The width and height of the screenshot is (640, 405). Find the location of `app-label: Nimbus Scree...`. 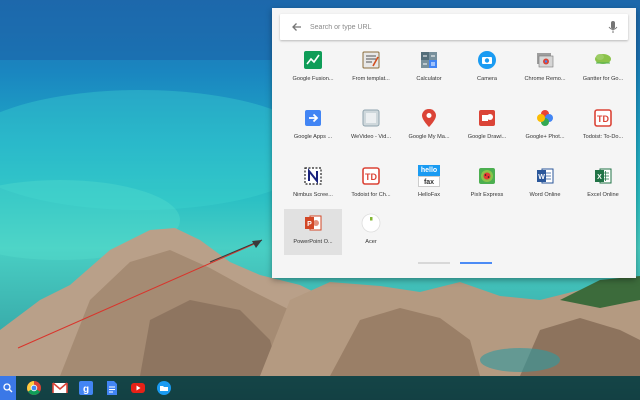

app-label: Nimbus Scree... is located at coordinates (313, 195).